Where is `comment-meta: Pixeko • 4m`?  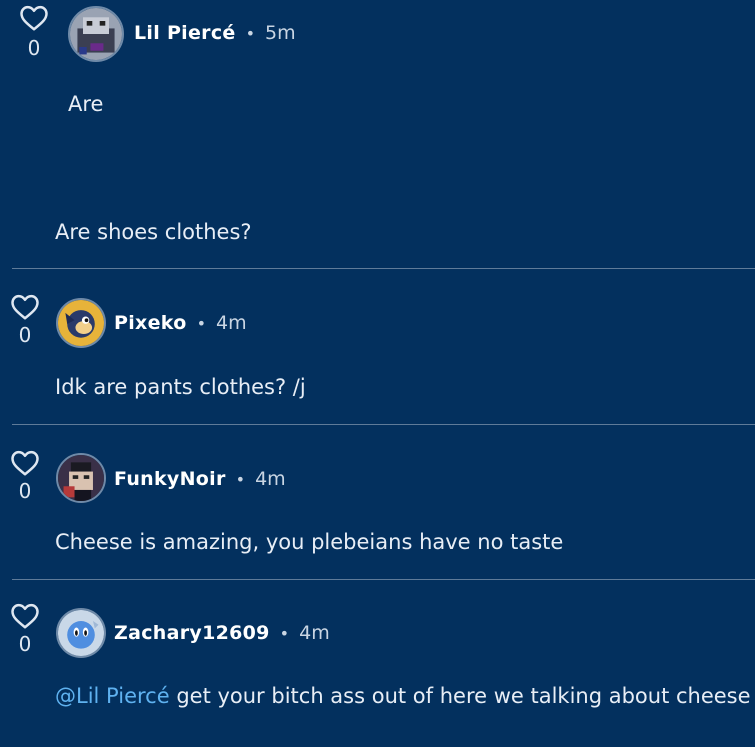 comment-meta: Pixeko • 4m is located at coordinates (180, 323).